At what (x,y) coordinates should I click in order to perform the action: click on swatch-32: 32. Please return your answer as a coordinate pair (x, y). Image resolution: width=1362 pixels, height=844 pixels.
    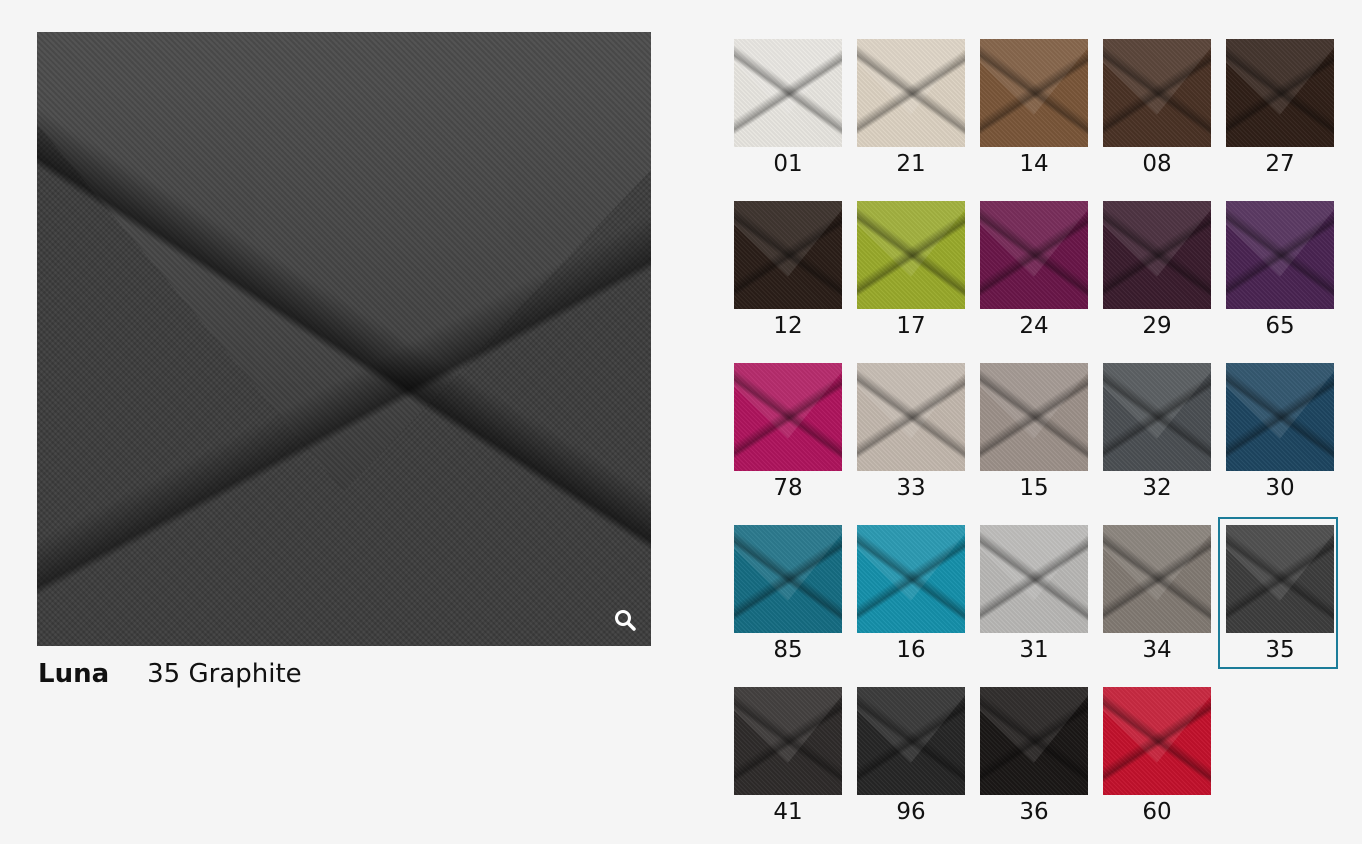
    Looking at the image, I should click on (1157, 438).